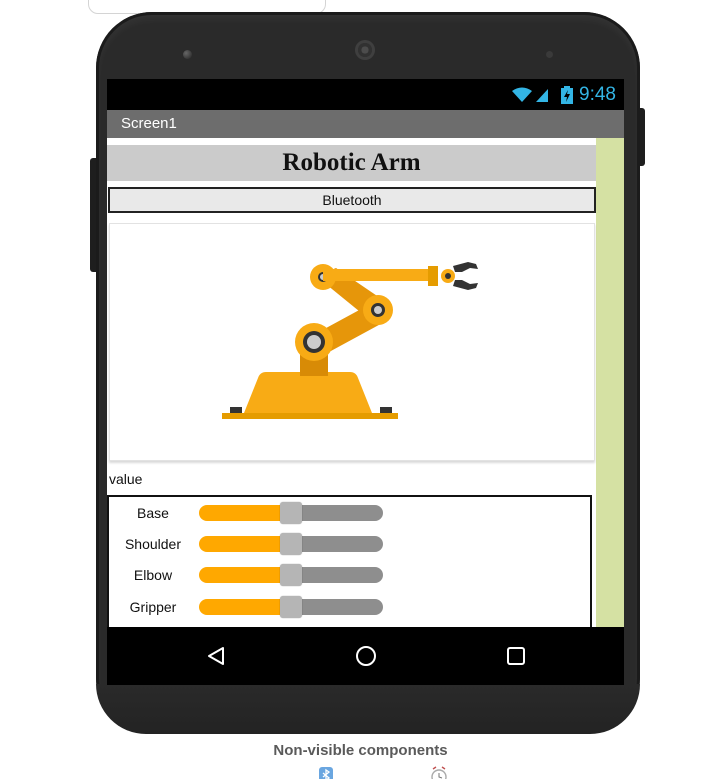 The height and width of the screenshot is (779, 721). I want to click on navigation-bar, so click(365, 656).